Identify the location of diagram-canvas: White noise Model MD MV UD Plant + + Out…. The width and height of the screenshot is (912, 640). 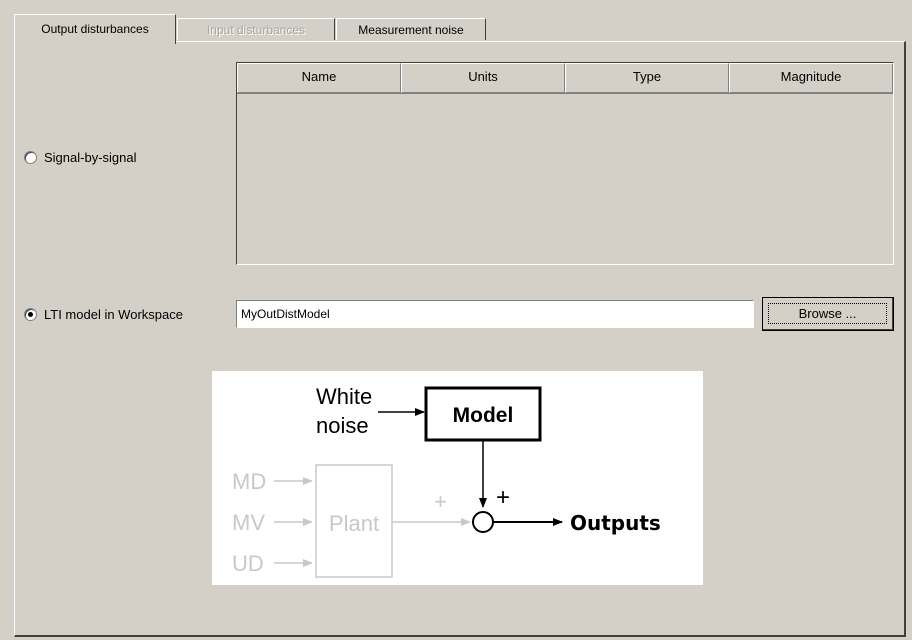
(446, 481).